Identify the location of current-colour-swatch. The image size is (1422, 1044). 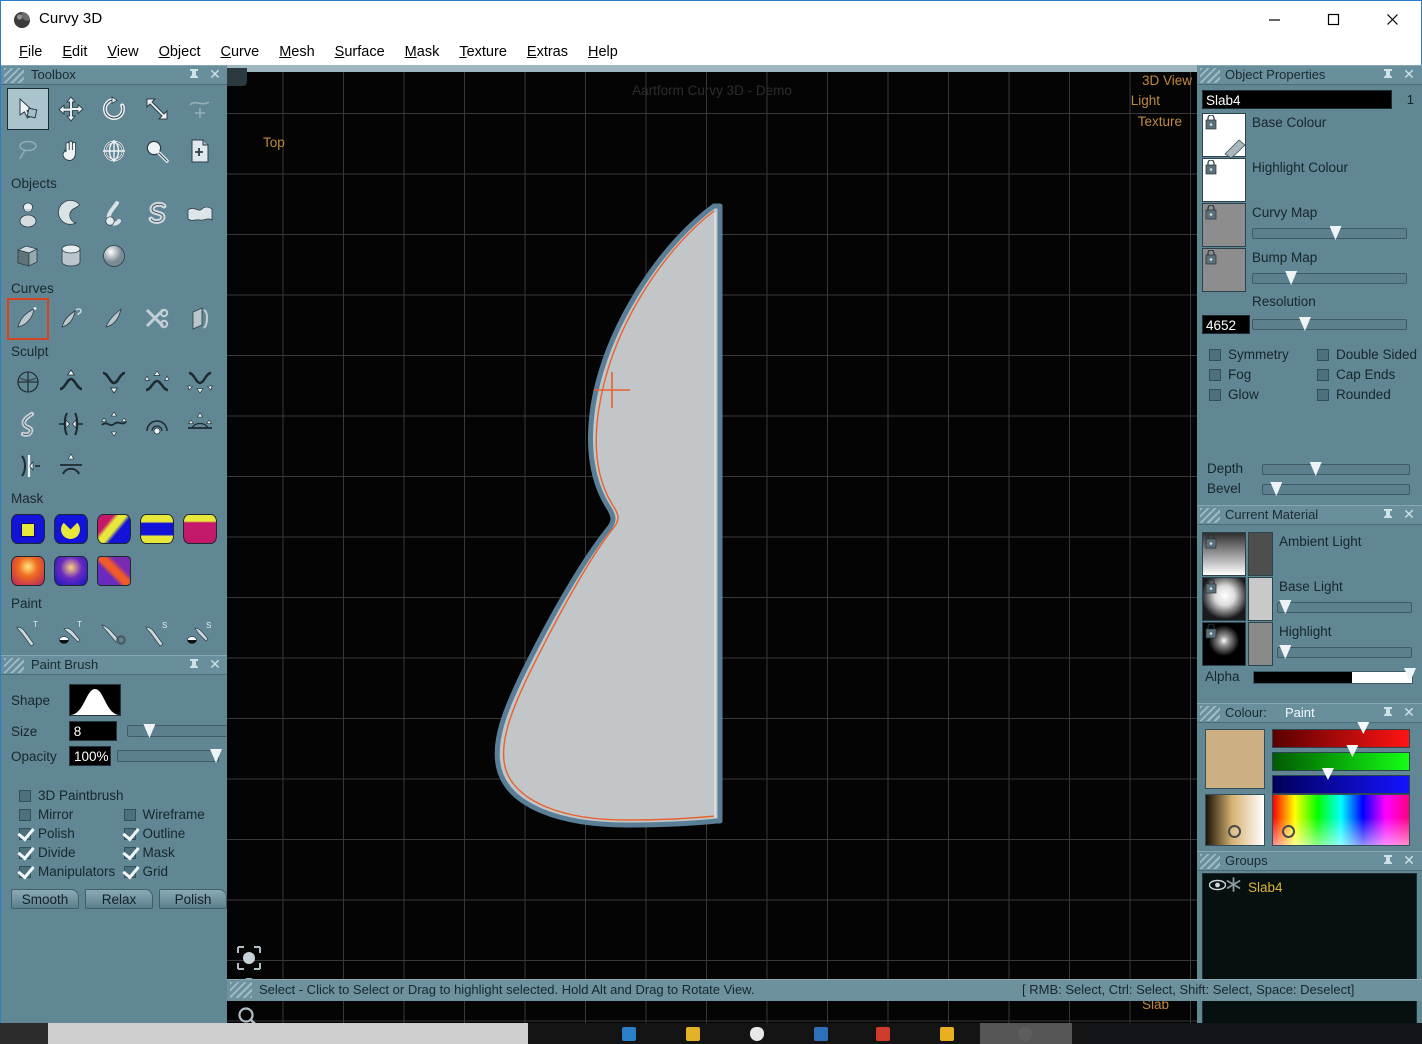
(1235, 759).